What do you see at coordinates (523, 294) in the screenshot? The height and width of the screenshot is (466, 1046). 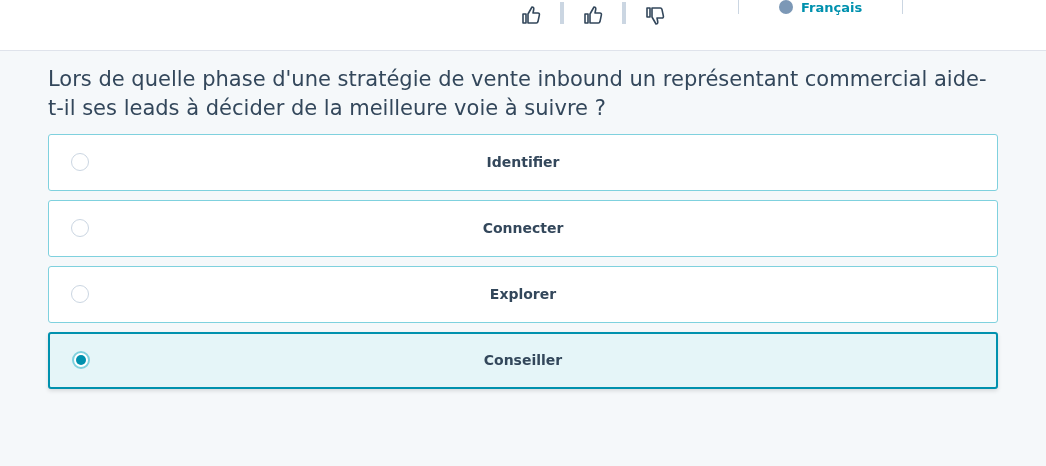 I see `answer-option: Explorer` at bounding box center [523, 294].